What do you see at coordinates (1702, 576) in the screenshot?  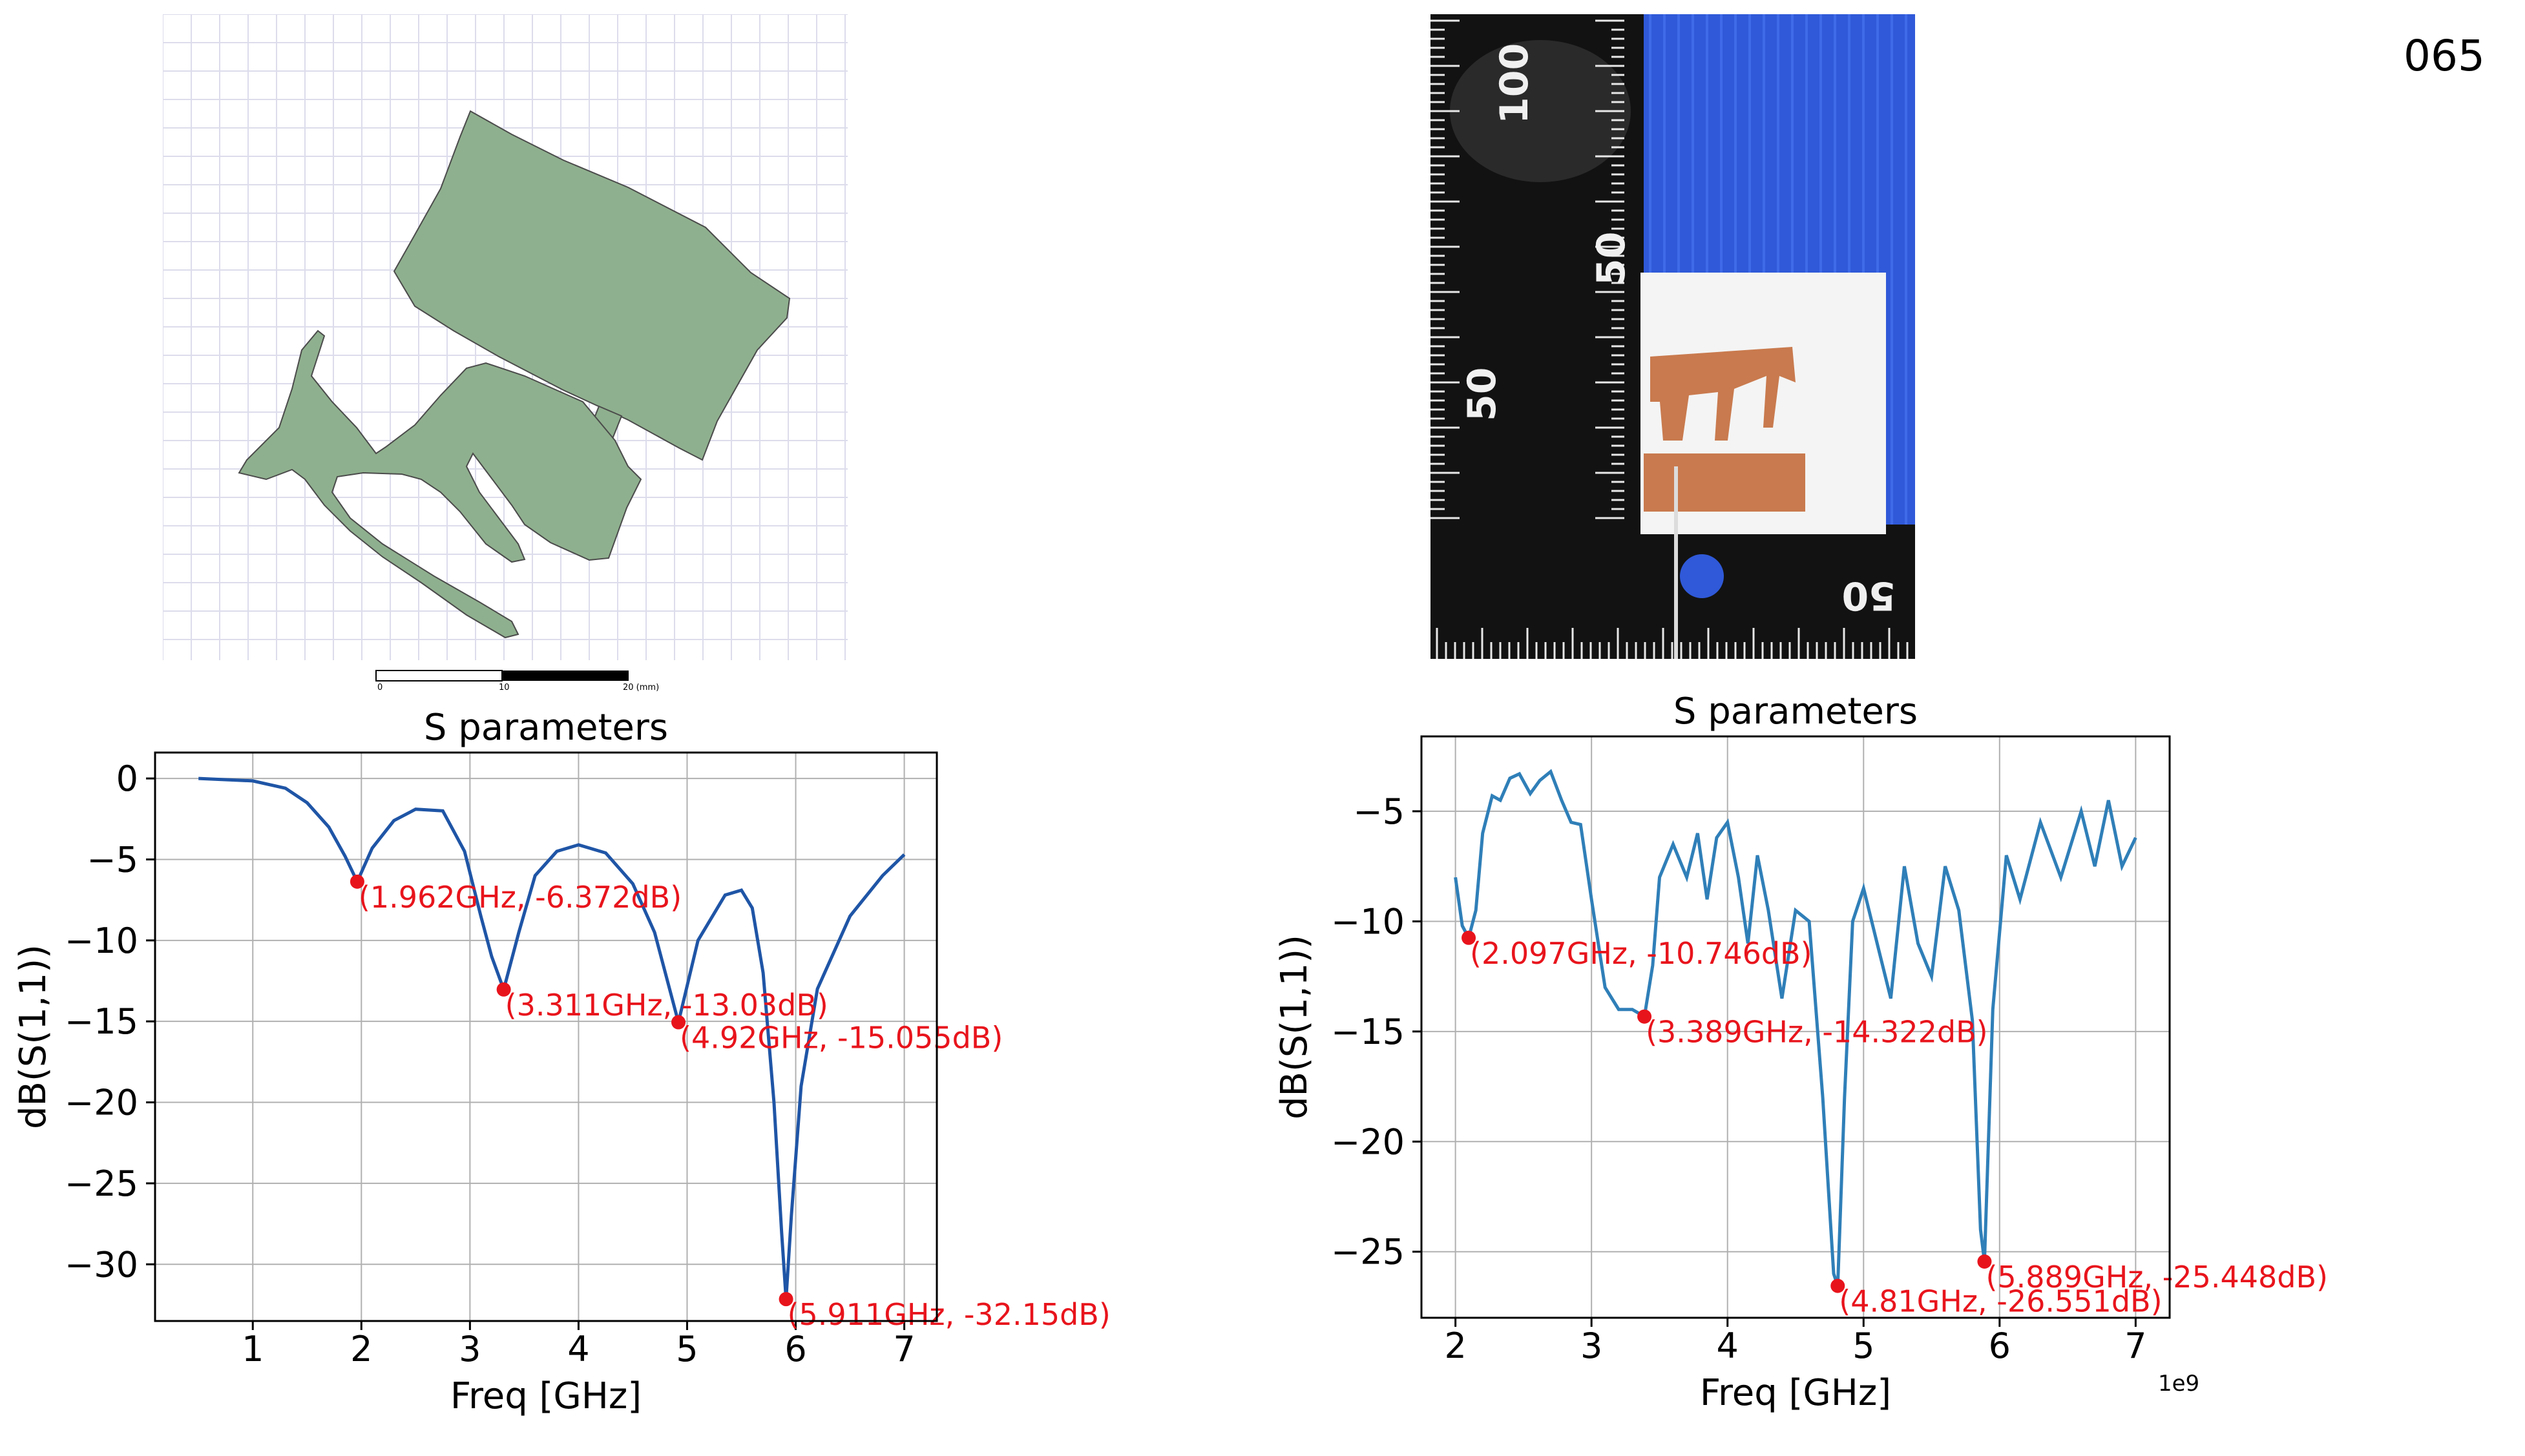 I see `blue-connector` at bounding box center [1702, 576].